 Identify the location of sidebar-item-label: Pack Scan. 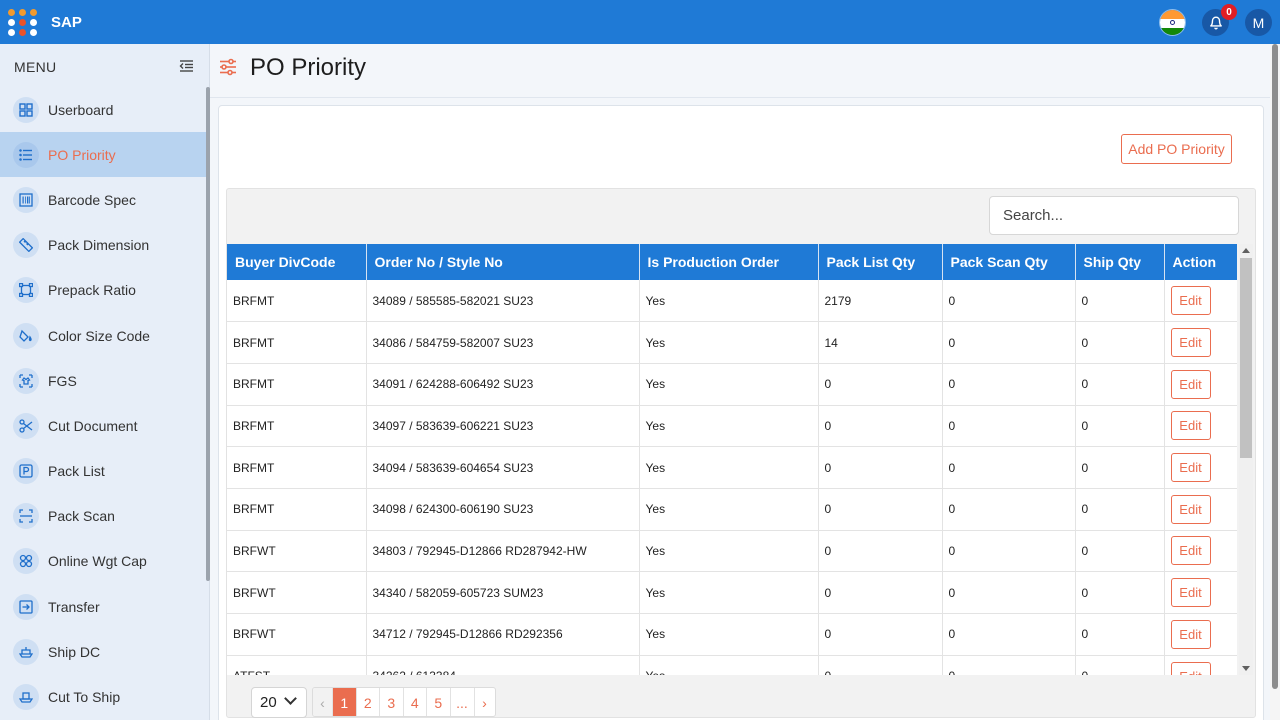
(81, 516).